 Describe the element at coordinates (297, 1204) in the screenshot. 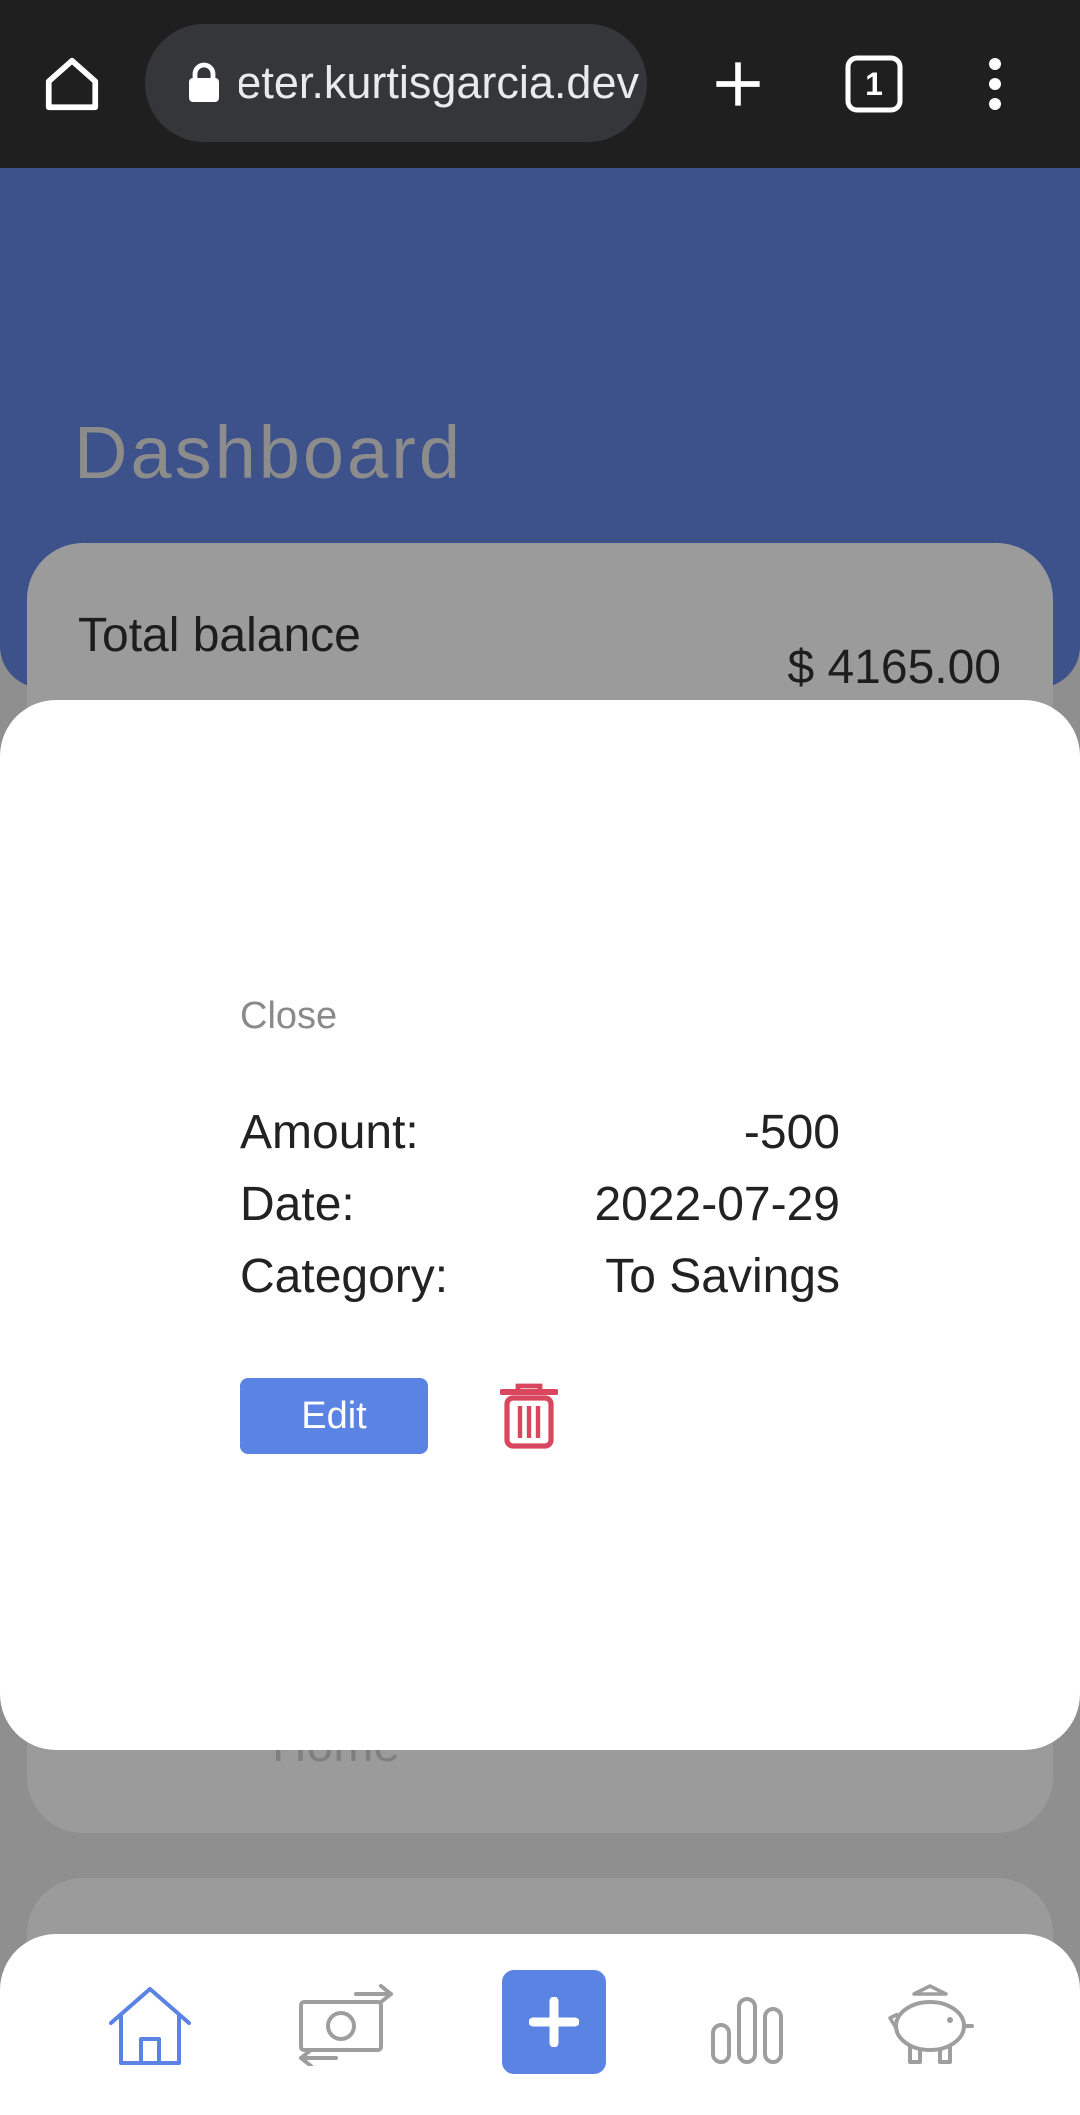

I see `date-label: Date:` at that location.